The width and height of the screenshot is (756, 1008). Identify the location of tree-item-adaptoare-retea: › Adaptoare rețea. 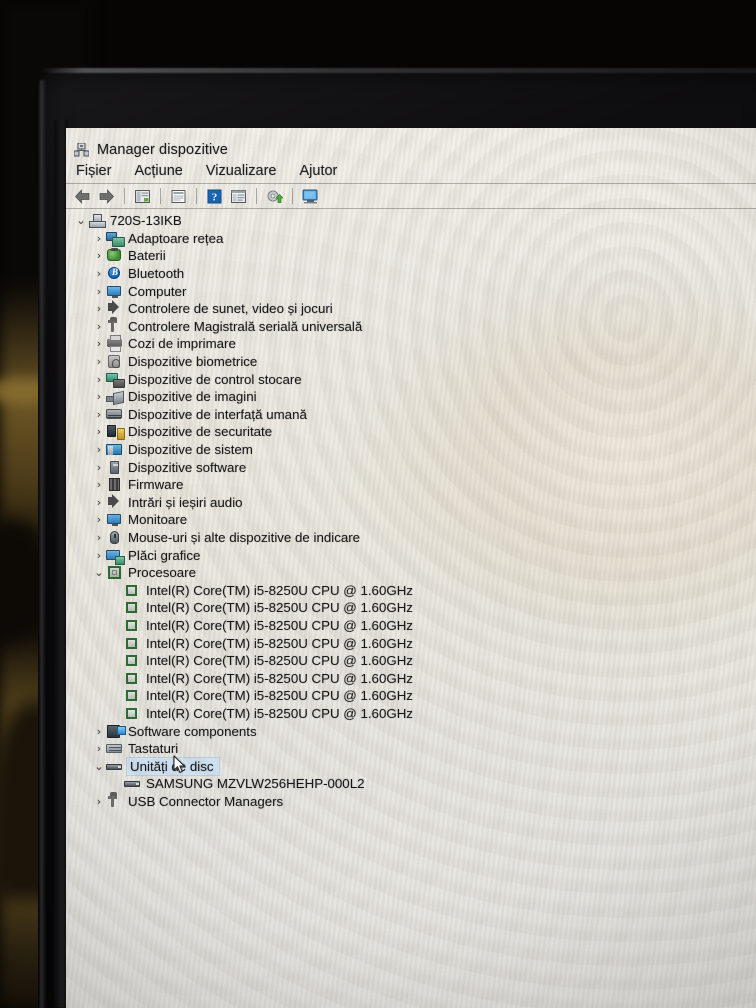
(411, 239).